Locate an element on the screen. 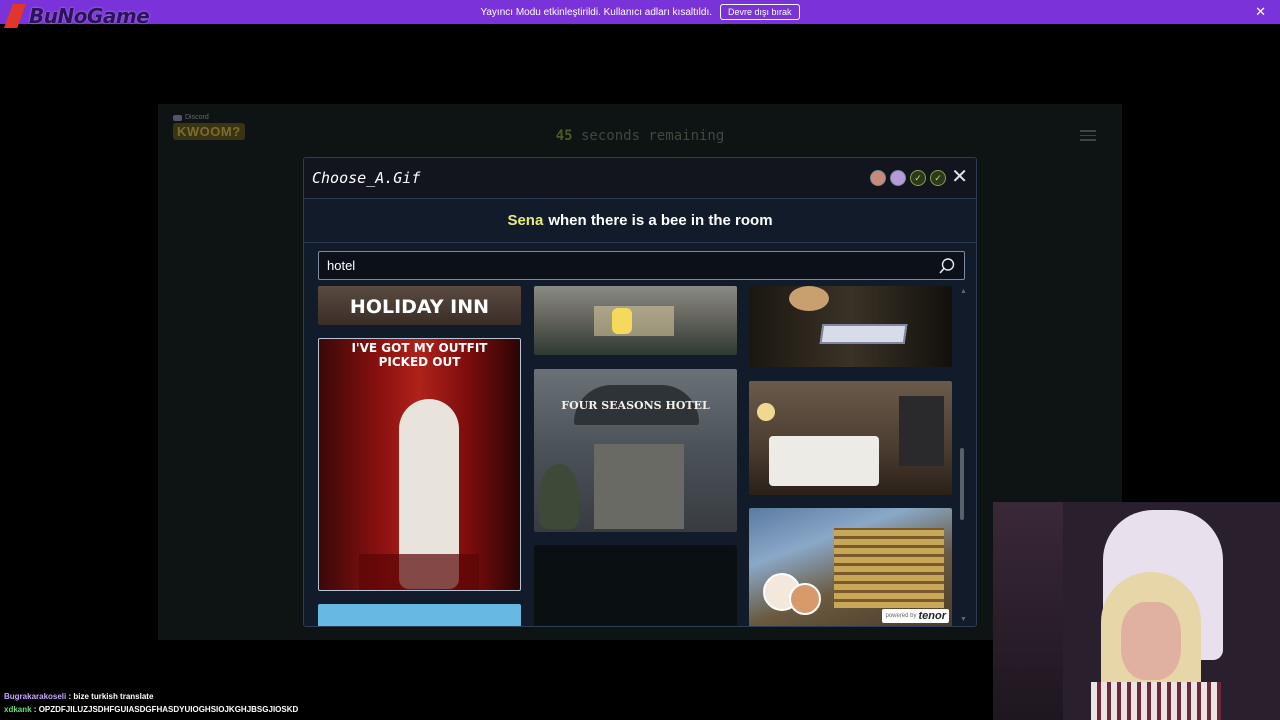 Image resolution: width=1280 pixels, height=720 pixels. gif-doorway is located at coordinates (639, 486).